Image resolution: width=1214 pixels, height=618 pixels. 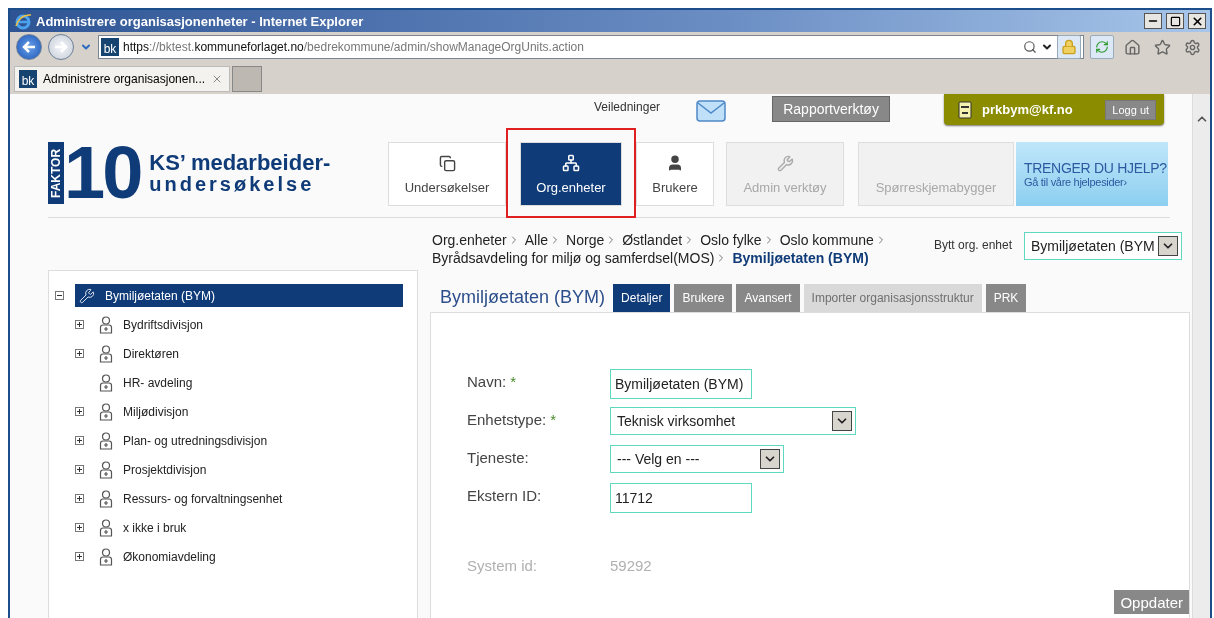 What do you see at coordinates (582, 258) in the screenshot?
I see `breadcrumb-link: Byrådsavdeling for miljø og samferdsel(MOS)` at bounding box center [582, 258].